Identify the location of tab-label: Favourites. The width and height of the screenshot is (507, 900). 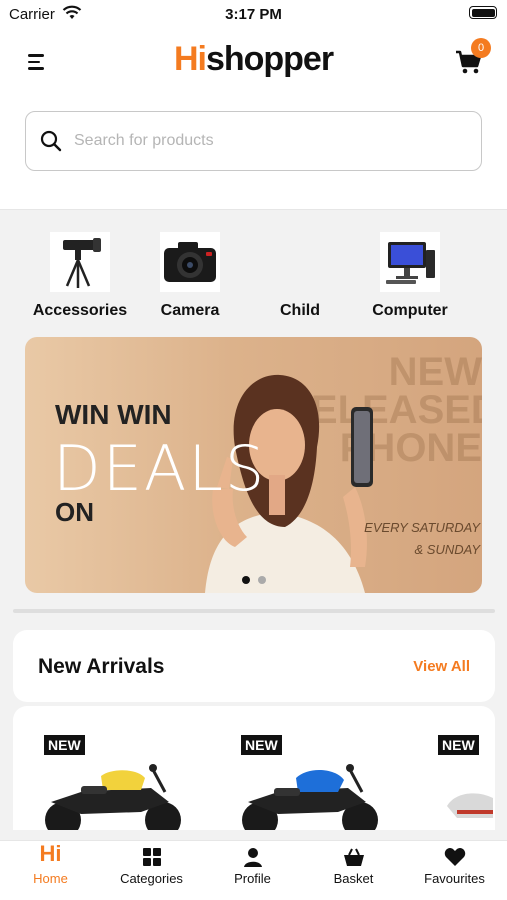
(454, 878).